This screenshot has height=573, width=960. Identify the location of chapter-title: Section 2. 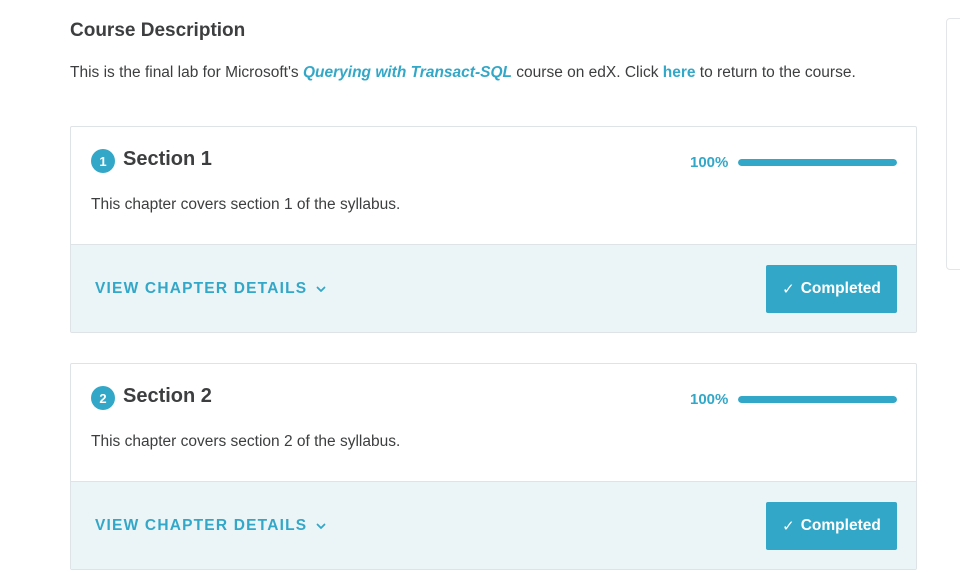
(167, 396).